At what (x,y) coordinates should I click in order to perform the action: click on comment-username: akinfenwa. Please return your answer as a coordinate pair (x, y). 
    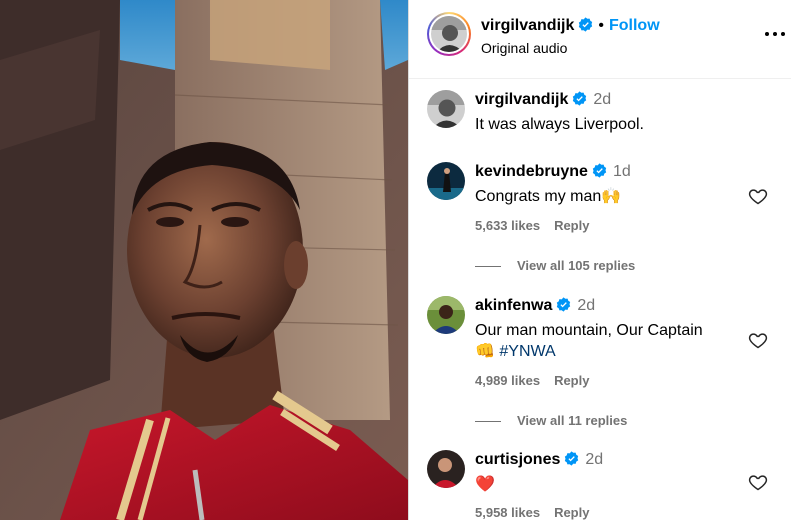
    Looking at the image, I should click on (513, 305).